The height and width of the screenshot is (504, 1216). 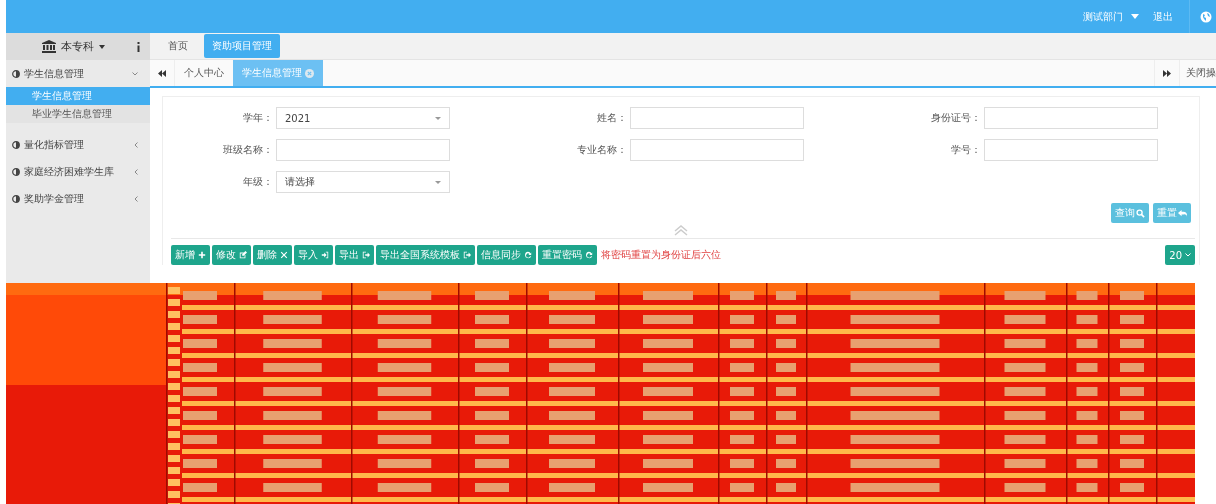 I want to click on page-tab: 个人中心, so click(x=204, y=73).